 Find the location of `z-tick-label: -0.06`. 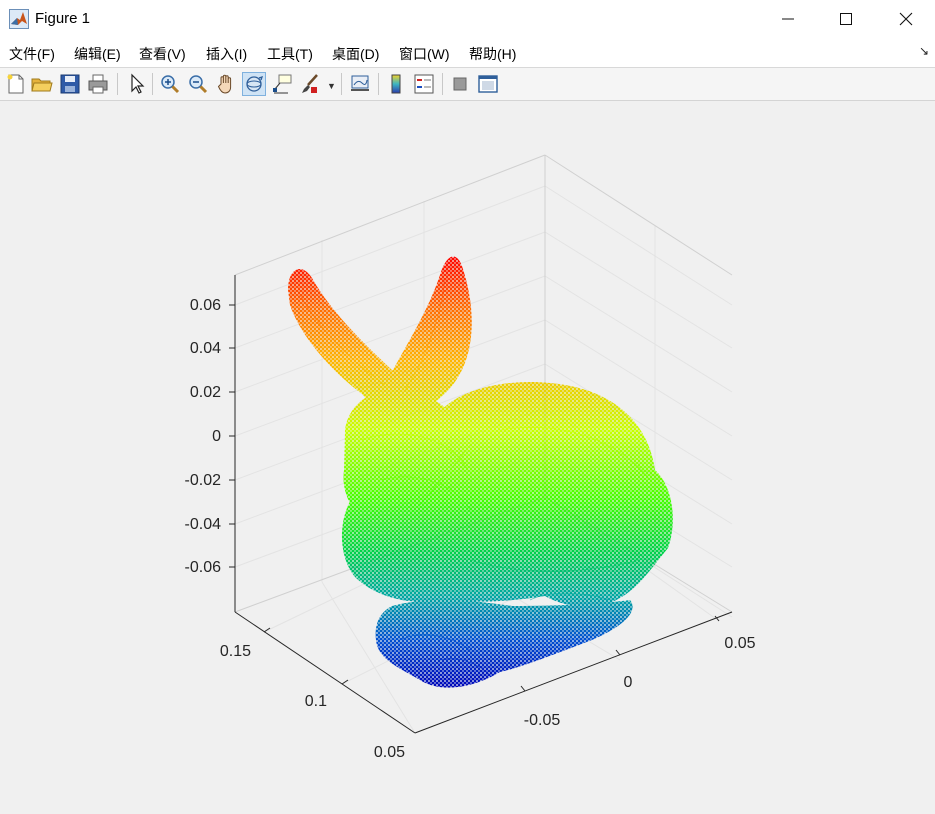

z-tick-label: -0.06 is located at coordinates (203, 567).